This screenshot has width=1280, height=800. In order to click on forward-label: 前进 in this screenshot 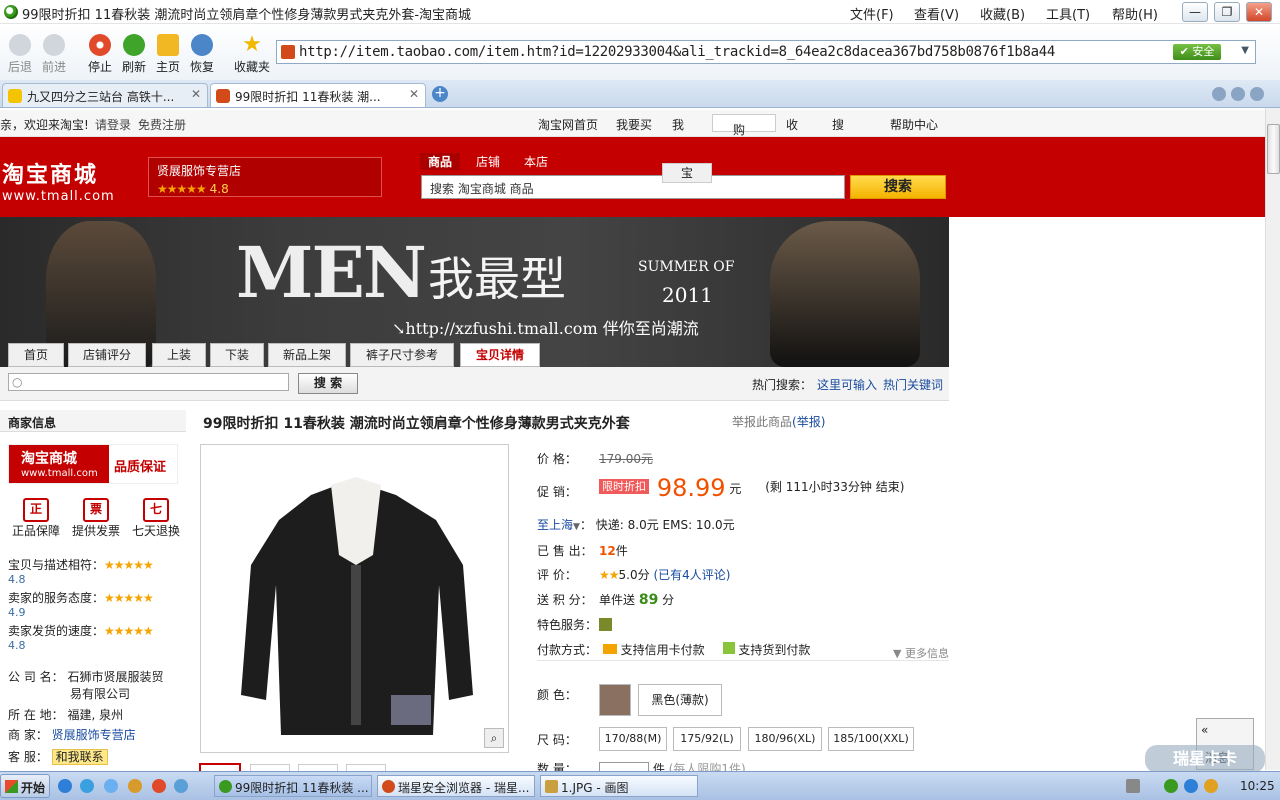, I will do `click(53, 67)`.